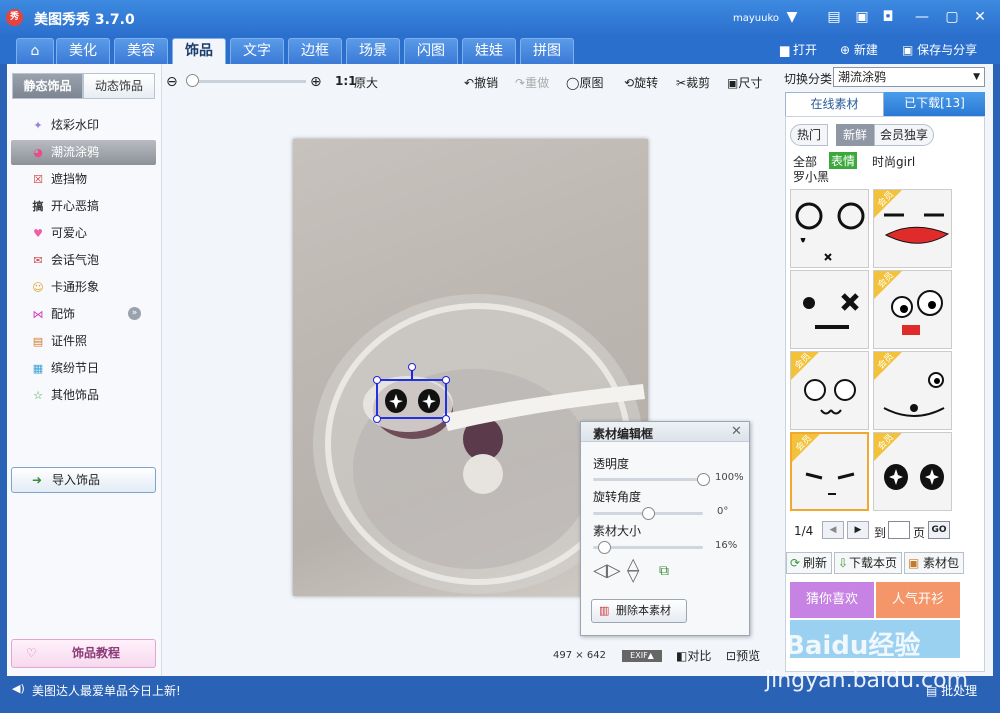  I want to click on banner-guess-you-like: 猜你喜欢, so click(832, 600).